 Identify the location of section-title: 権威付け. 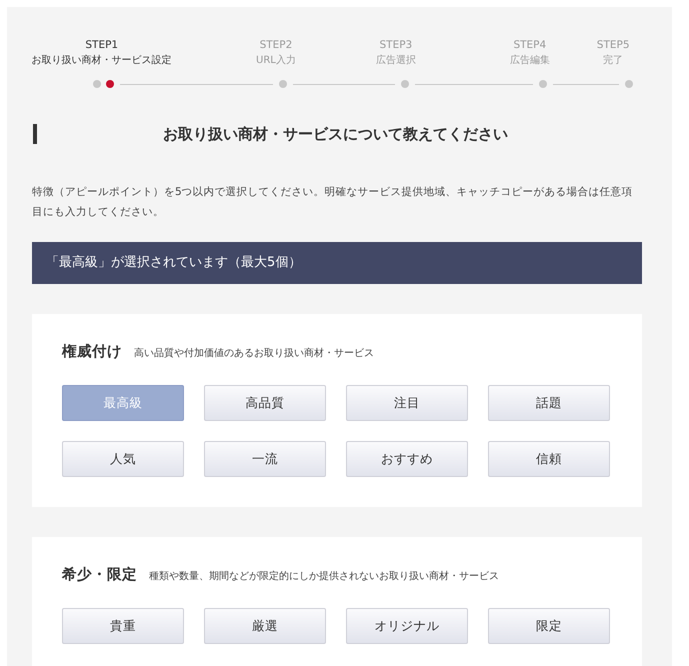
(92, 351).